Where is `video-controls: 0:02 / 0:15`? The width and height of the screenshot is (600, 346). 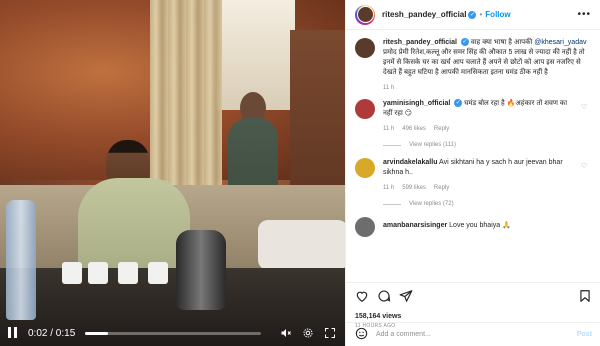
video-controls: 0:02 / 0:15 is located at coordinates (172, 333).